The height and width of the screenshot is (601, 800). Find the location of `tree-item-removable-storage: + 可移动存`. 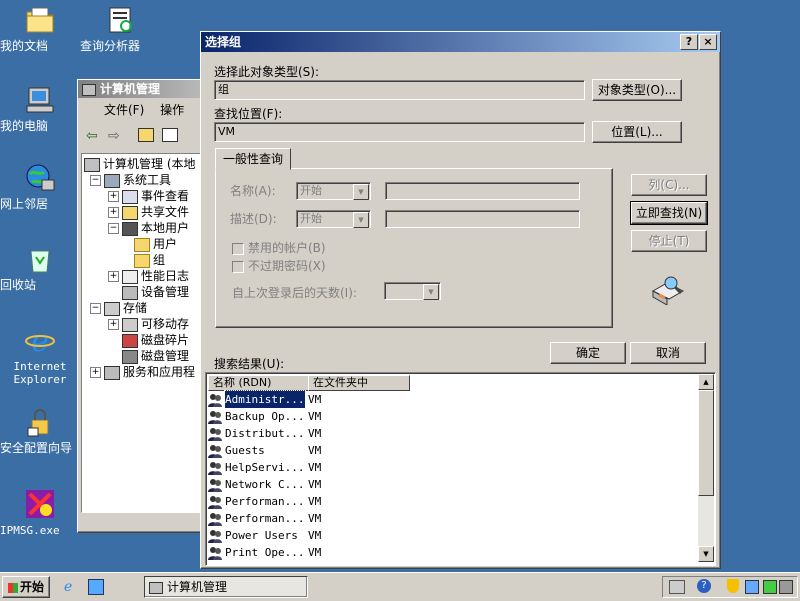

tree-item-removable-storage: + 可移动存 is located at coordinates (148, 324).